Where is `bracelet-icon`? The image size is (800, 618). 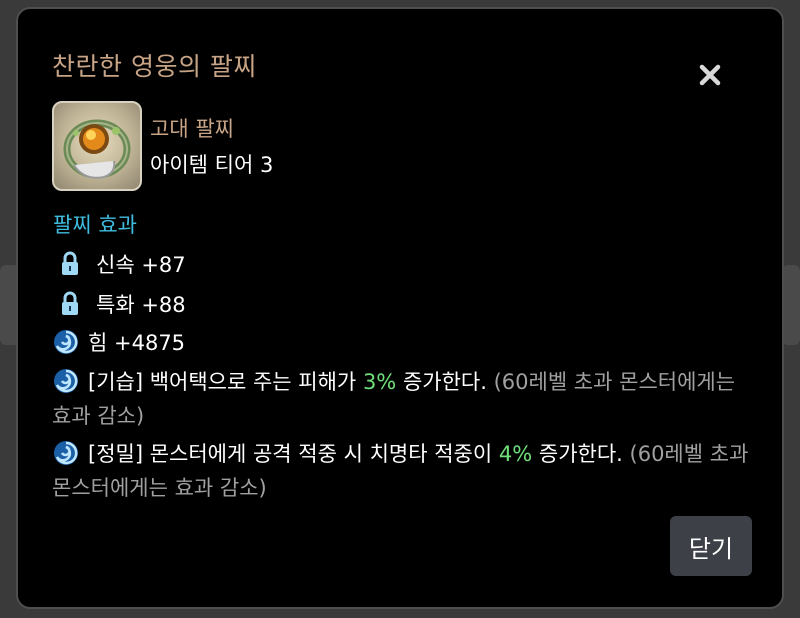
bracelet-icon is located at coordinates (97, 146).